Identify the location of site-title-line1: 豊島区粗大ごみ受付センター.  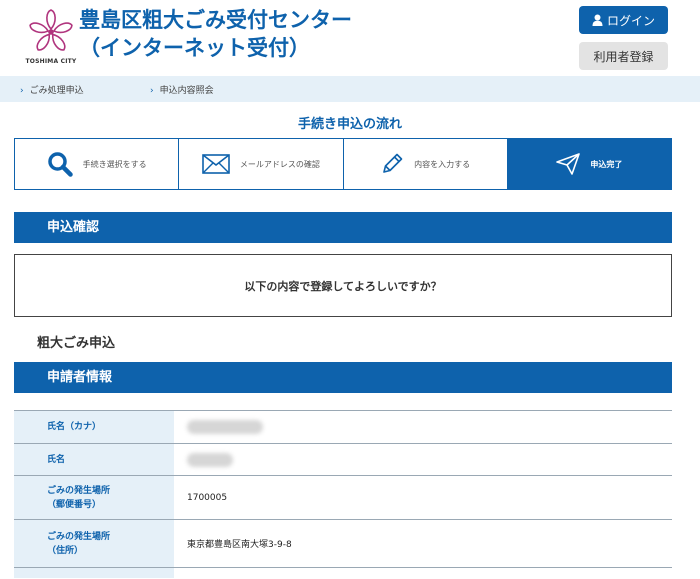
(215, 20).